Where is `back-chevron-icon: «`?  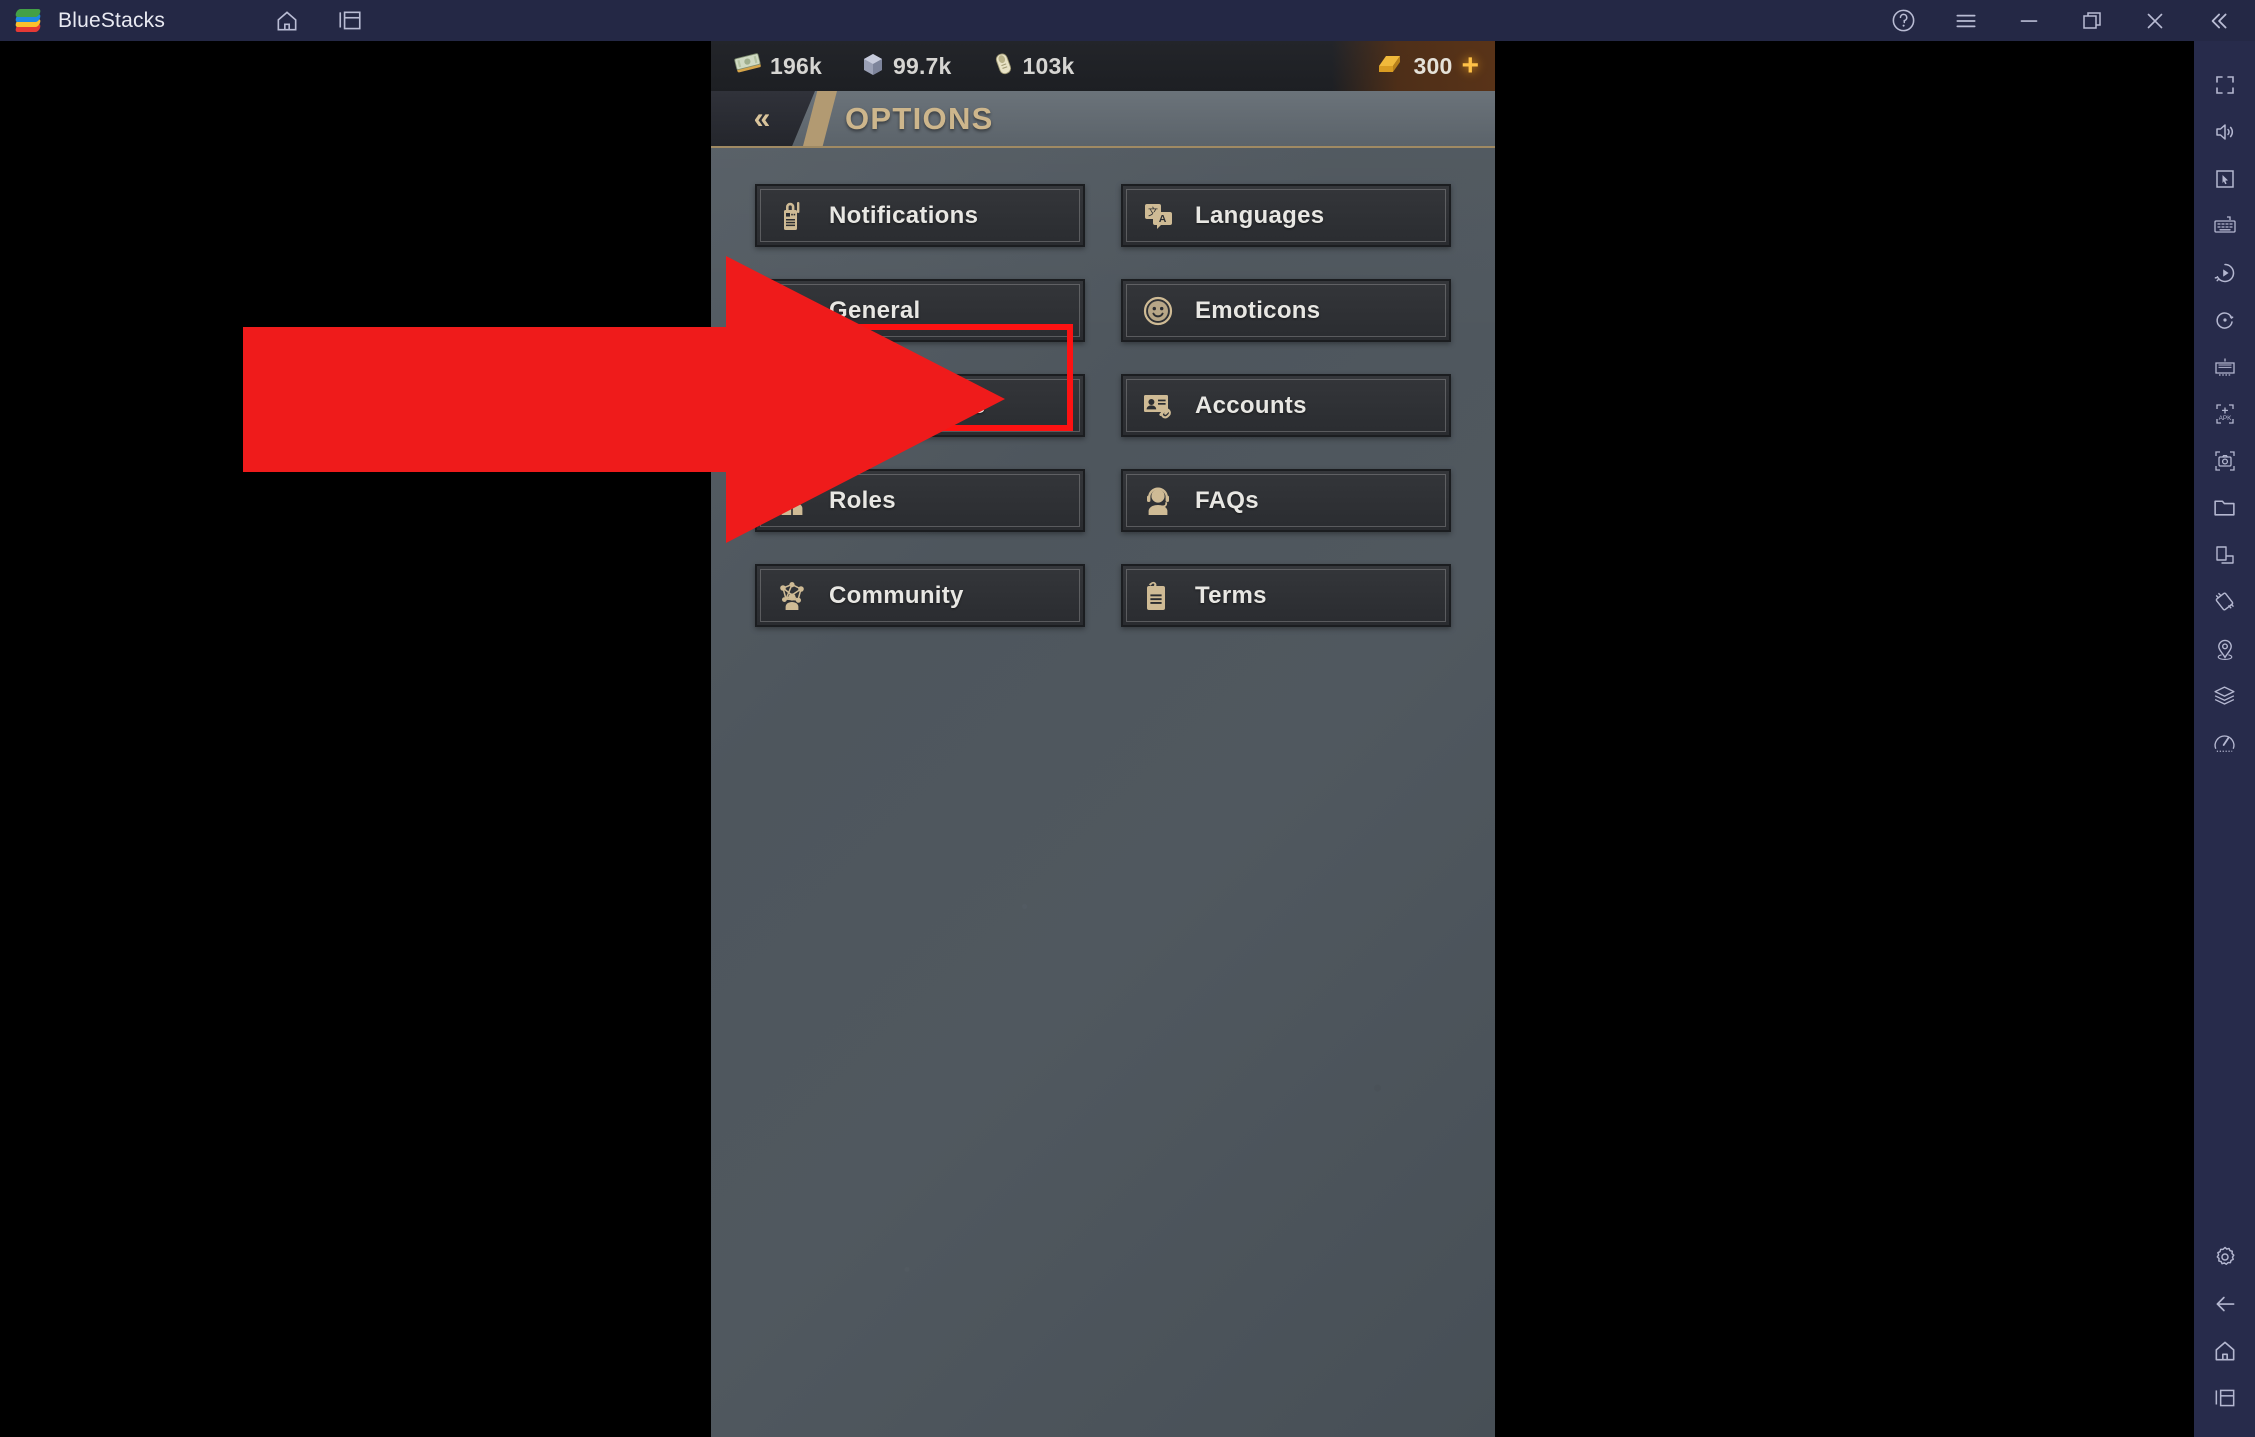 back-chevron-icon: « is located at coordinates (762, 118).